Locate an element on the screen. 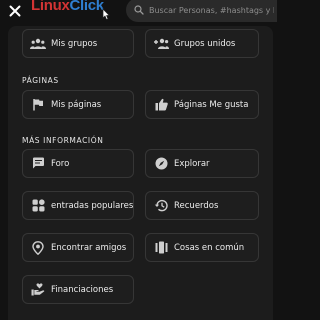  memories-button: Recuerdos is located at coordinates (202, 205).